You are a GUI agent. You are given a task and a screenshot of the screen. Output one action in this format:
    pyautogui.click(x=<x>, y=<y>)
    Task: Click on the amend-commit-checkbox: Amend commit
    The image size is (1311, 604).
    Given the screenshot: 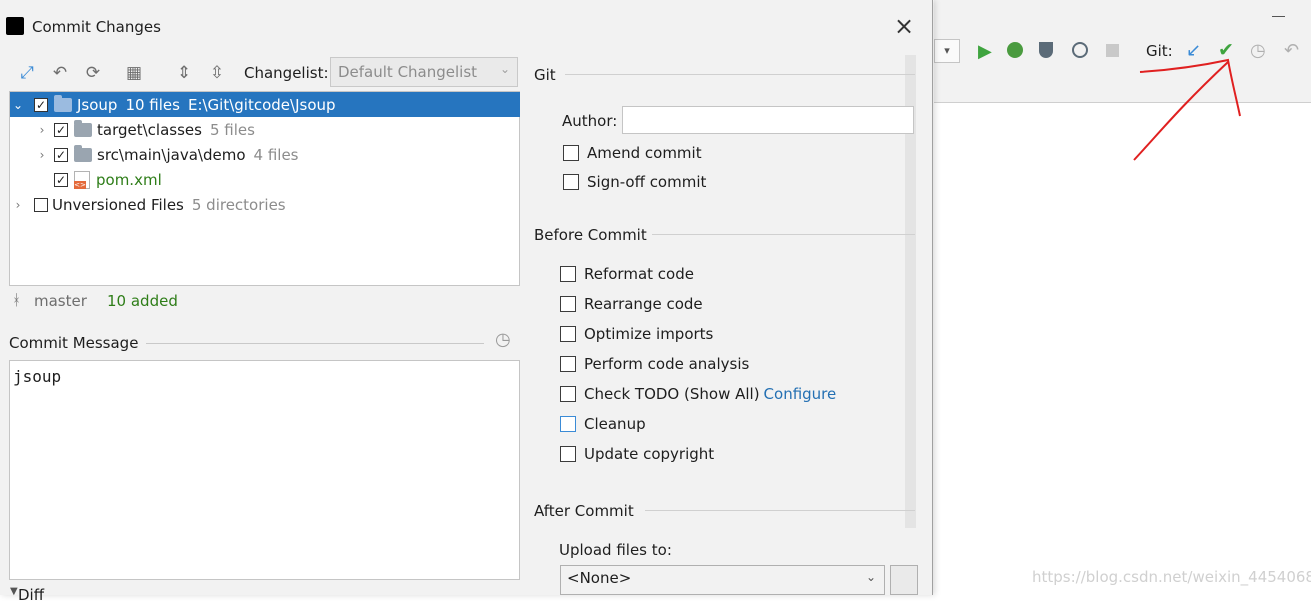 What is the action you would take?
    pyautogui.click(x=632, y=153)
    